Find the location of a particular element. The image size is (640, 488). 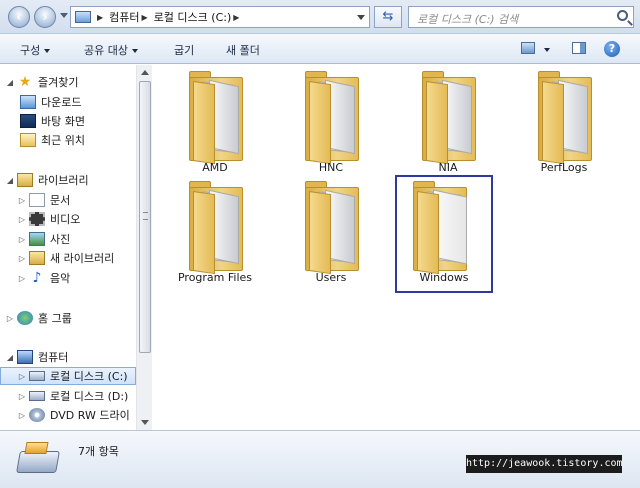

preview-pane-icon is located at coordinates (579, 48).